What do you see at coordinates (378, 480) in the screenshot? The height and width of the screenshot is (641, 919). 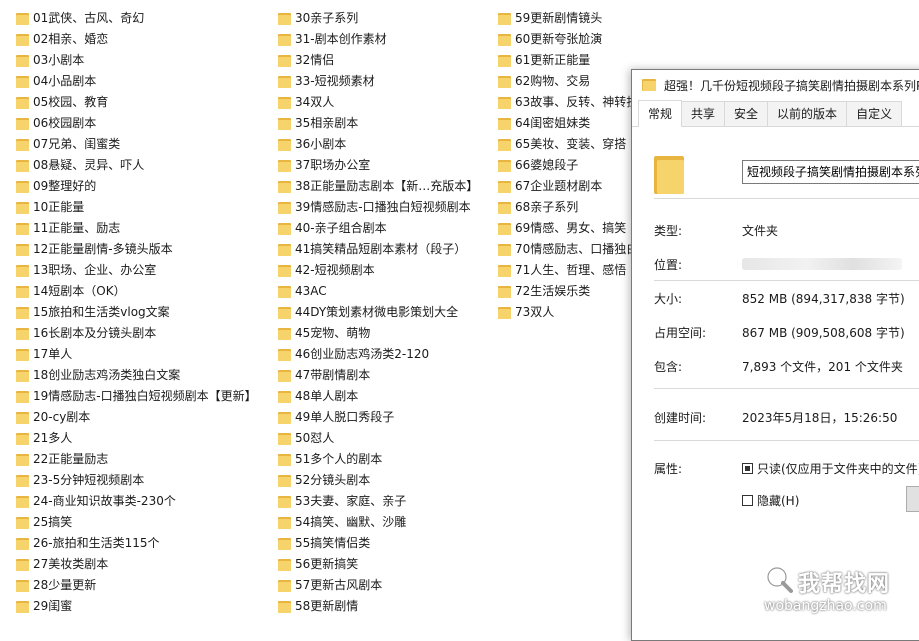 I see `folder-item: 52分镜头剧本` at bounding box center [378, 480].